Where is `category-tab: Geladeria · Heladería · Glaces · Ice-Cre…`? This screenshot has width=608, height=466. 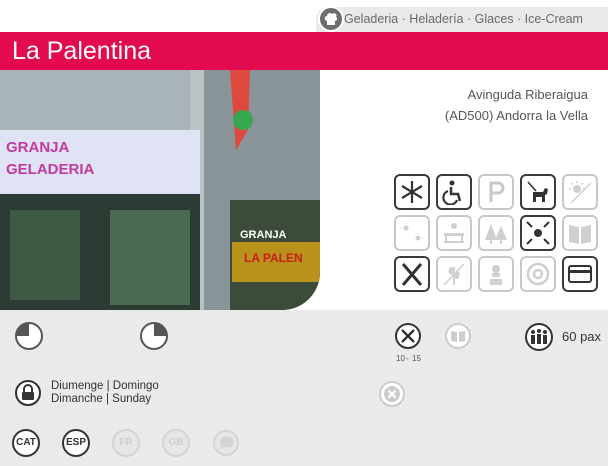
category-tab: Geladeria · Heladería · Glaces · Ice-Cre… is located at coordinates (462, 19).